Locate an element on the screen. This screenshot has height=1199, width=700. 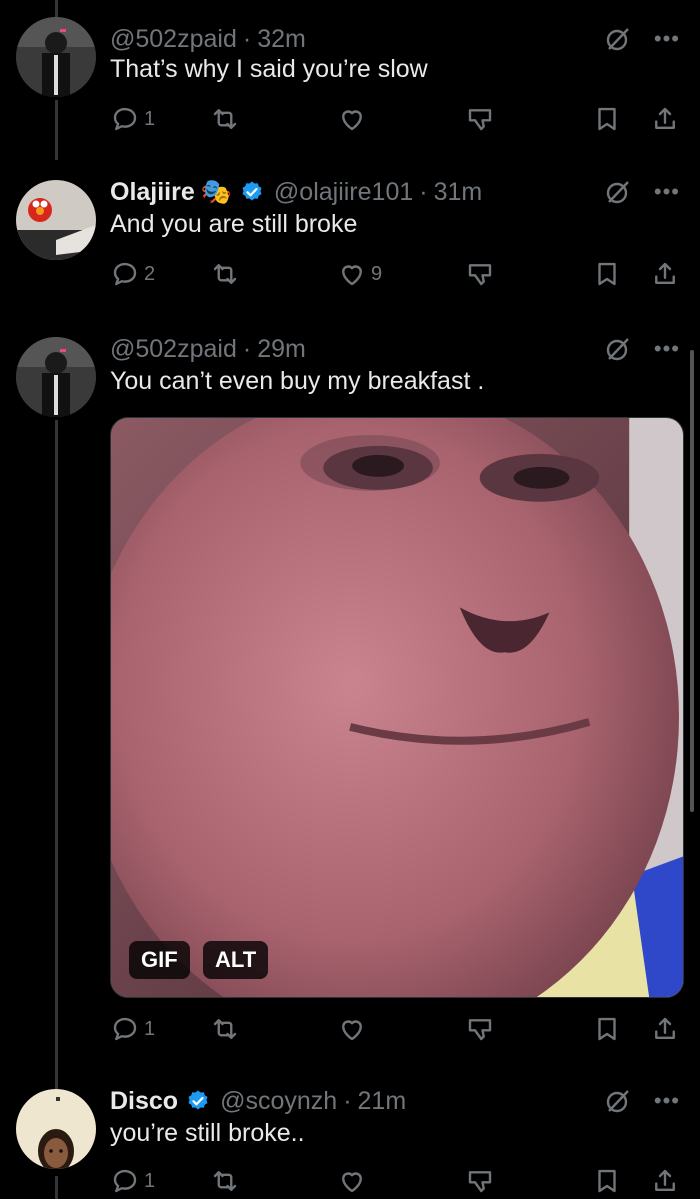
reply-count: 2 is located at coordinates (150, 273).